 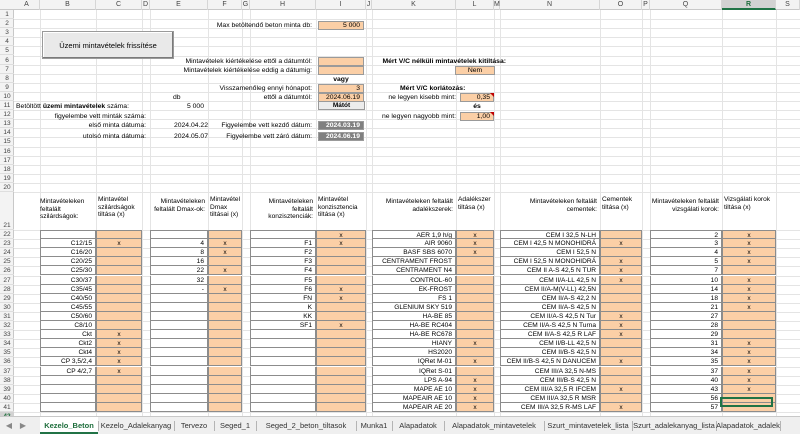 I want to click on column-header-K: K, so click(x=414, y=5).